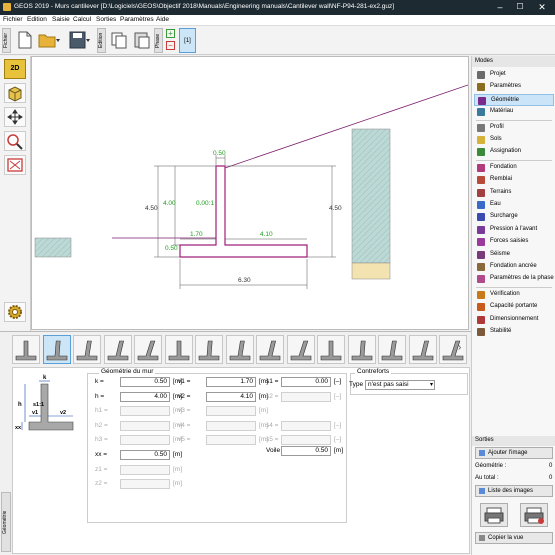 This screenshot has height=555, width=555. What do you see at coordinates (514, 242) in the screenshot?
I see `mode-item-13: Forces saisies` at bounding box center [514, 242].